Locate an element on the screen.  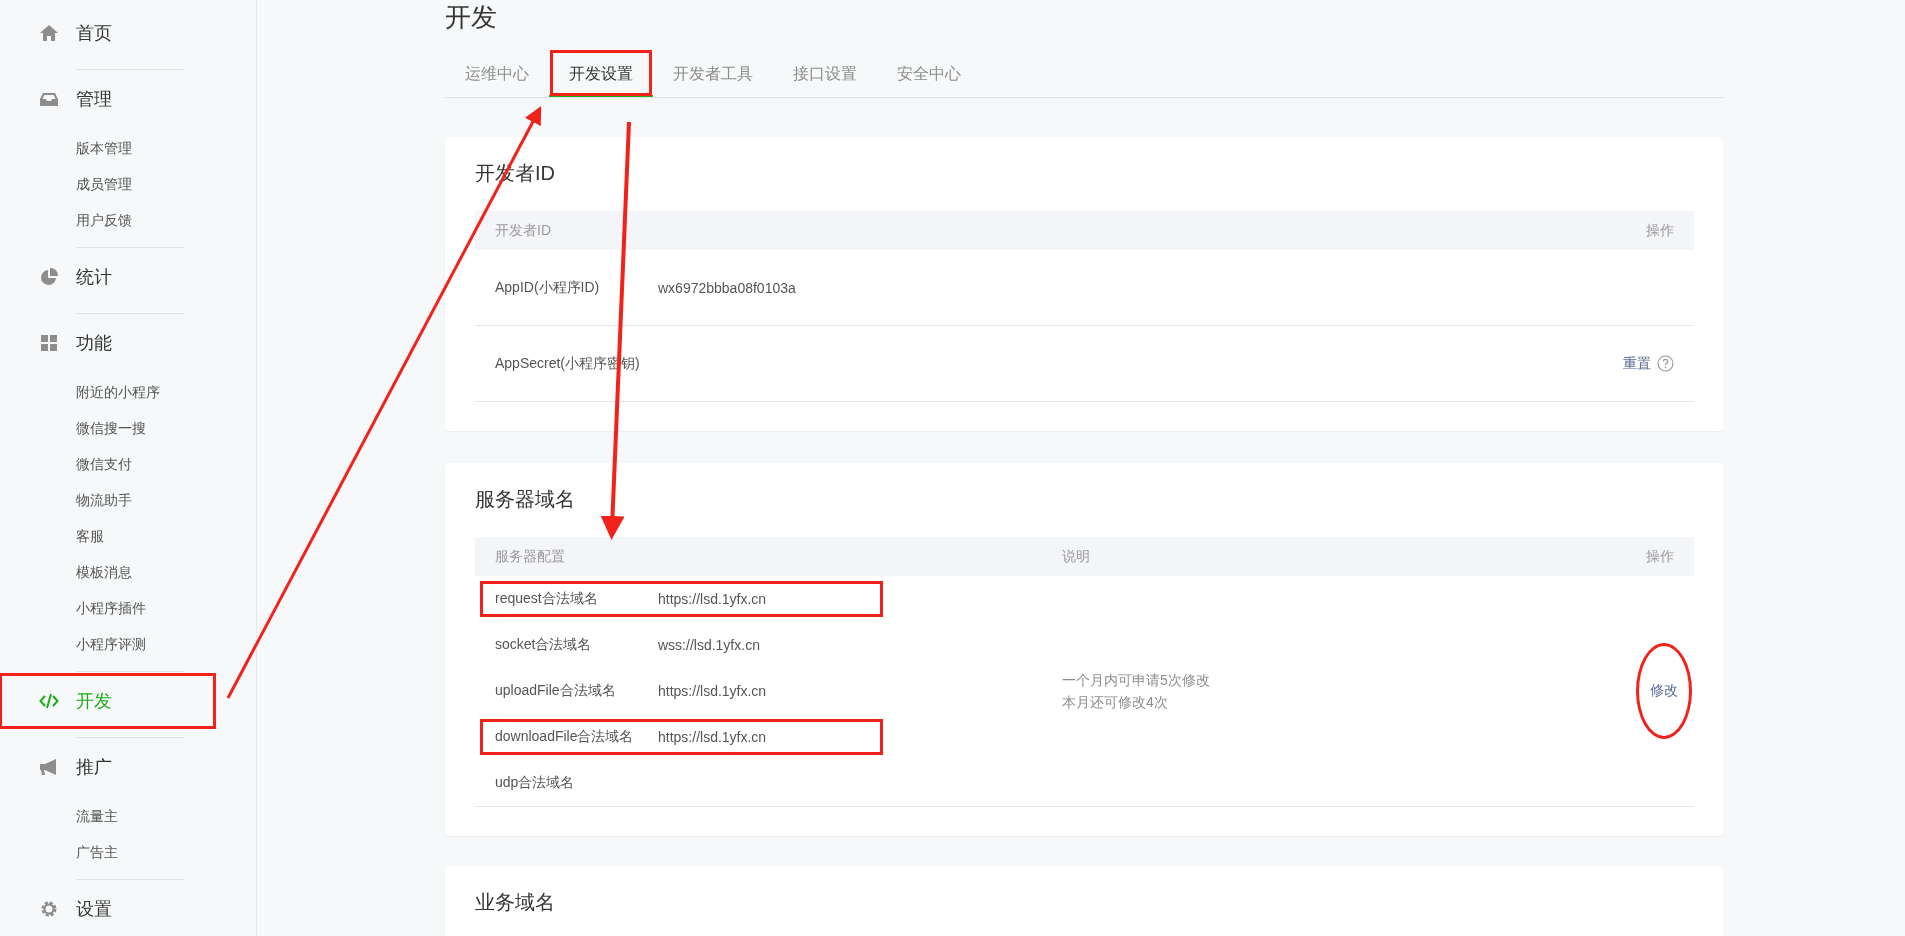
sidebar-item: 管理 is located at coordinates (107, 99).